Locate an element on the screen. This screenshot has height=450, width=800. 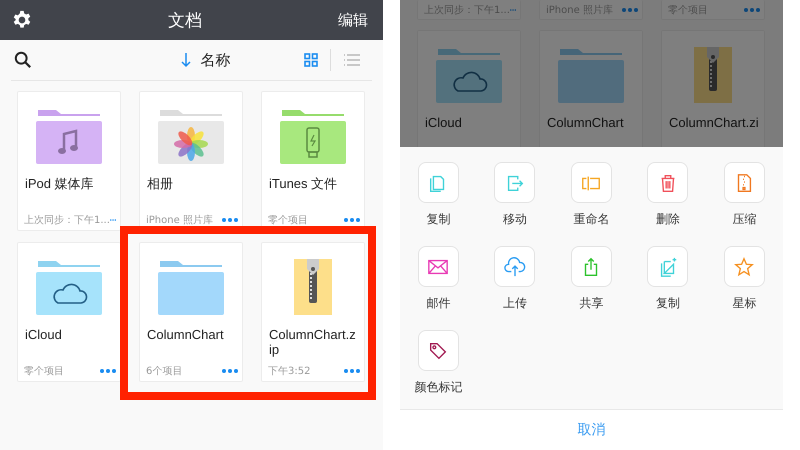
cloud-upload-button is located at coordinates (515, 266).